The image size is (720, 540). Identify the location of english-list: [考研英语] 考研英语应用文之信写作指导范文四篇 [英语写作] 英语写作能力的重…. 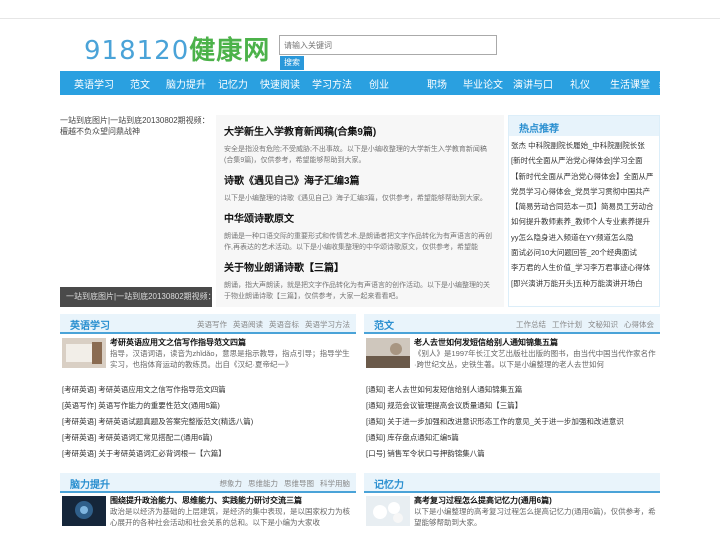
(157, 422).